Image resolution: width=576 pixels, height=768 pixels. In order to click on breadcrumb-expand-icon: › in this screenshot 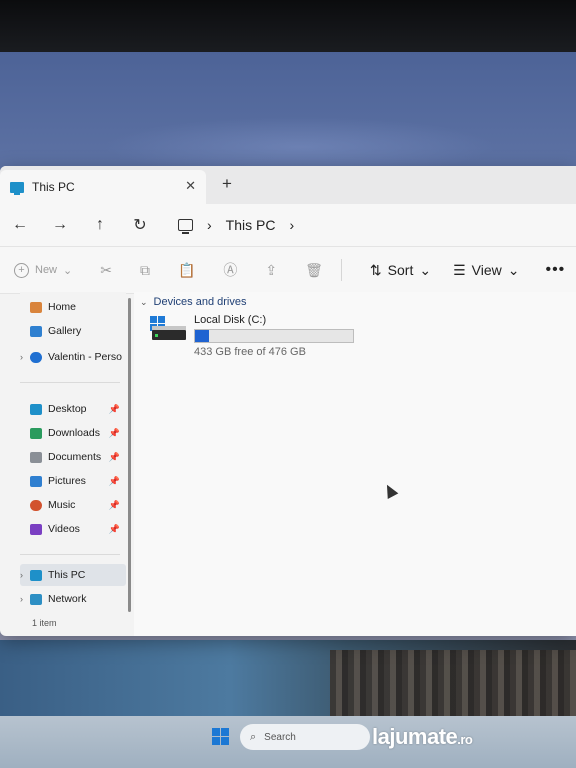, I will do `click(291, 225)`.